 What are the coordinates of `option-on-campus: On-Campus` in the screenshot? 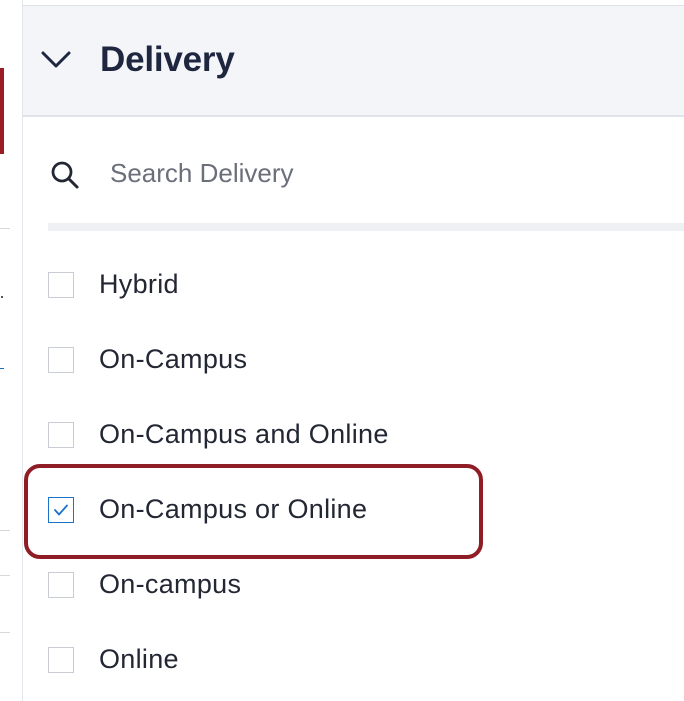 It's located at (358, 359).